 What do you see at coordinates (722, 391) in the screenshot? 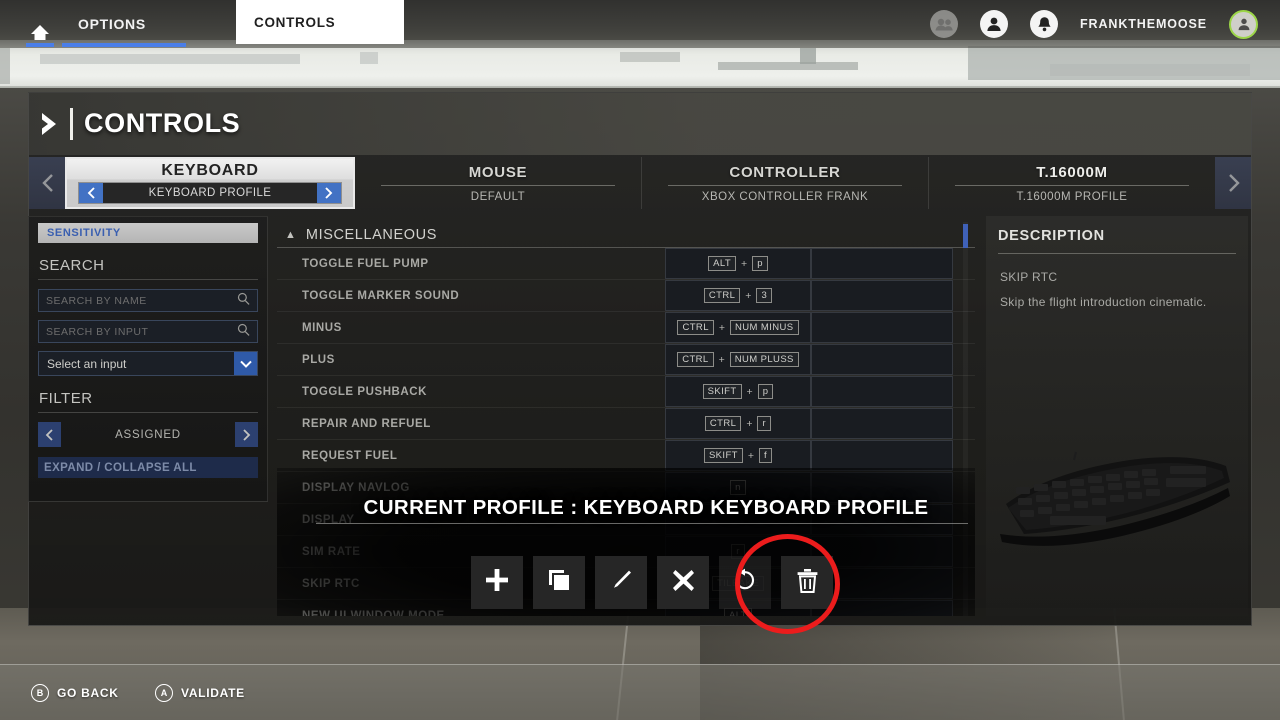
I see `key-chip: SKIFT` at bounding box center [722, 391].